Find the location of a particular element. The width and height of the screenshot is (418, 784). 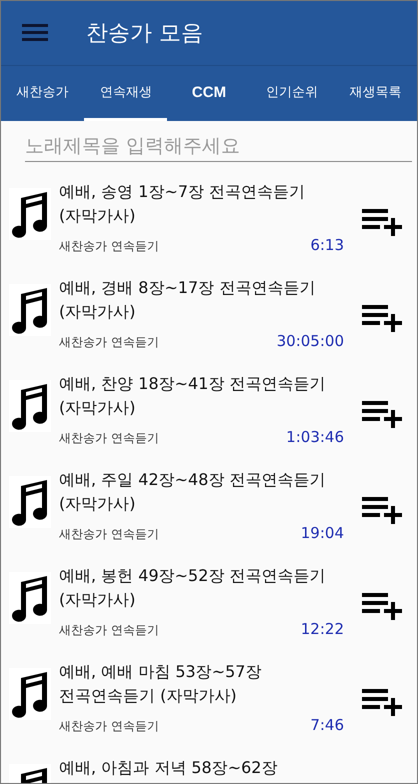

song-title: 예배, 예배 마침 53장~57장 전곡연속듣기 (자막가사) is located at coordinates (201, 684).